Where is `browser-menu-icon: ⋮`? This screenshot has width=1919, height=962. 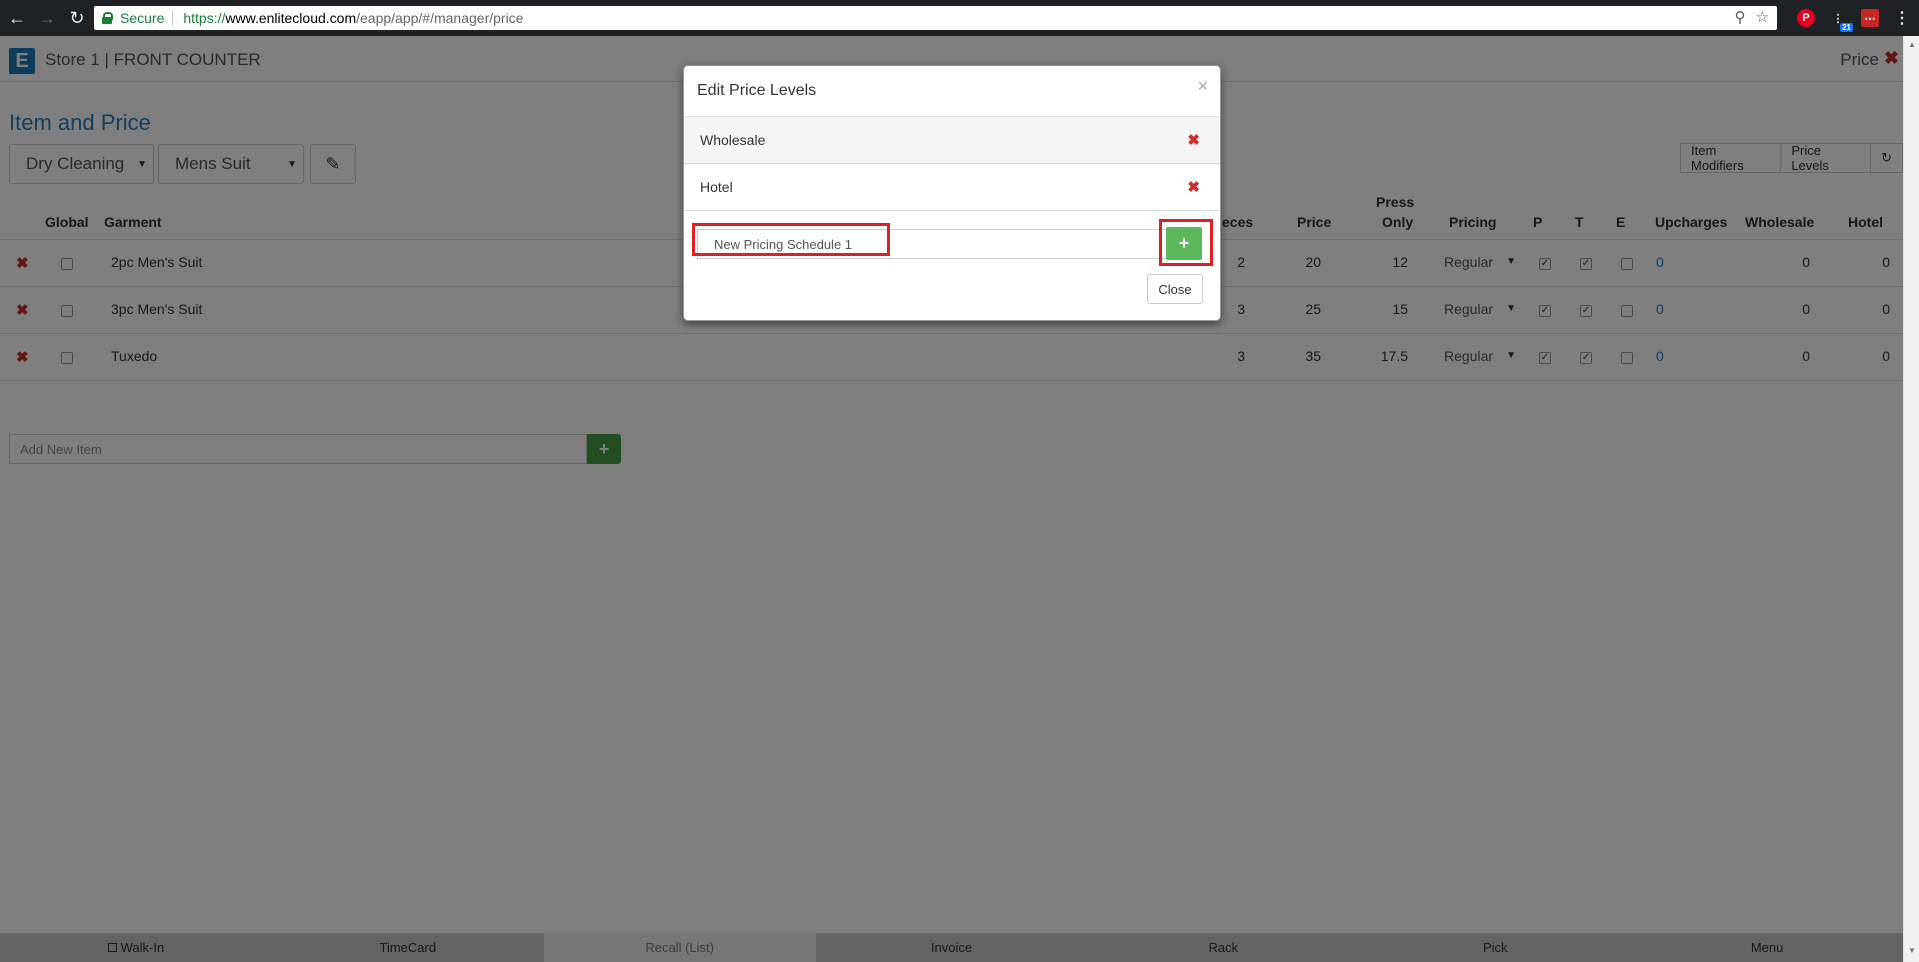 browser-menu-icon: ⋮ is located at coordinates (1902, 18).